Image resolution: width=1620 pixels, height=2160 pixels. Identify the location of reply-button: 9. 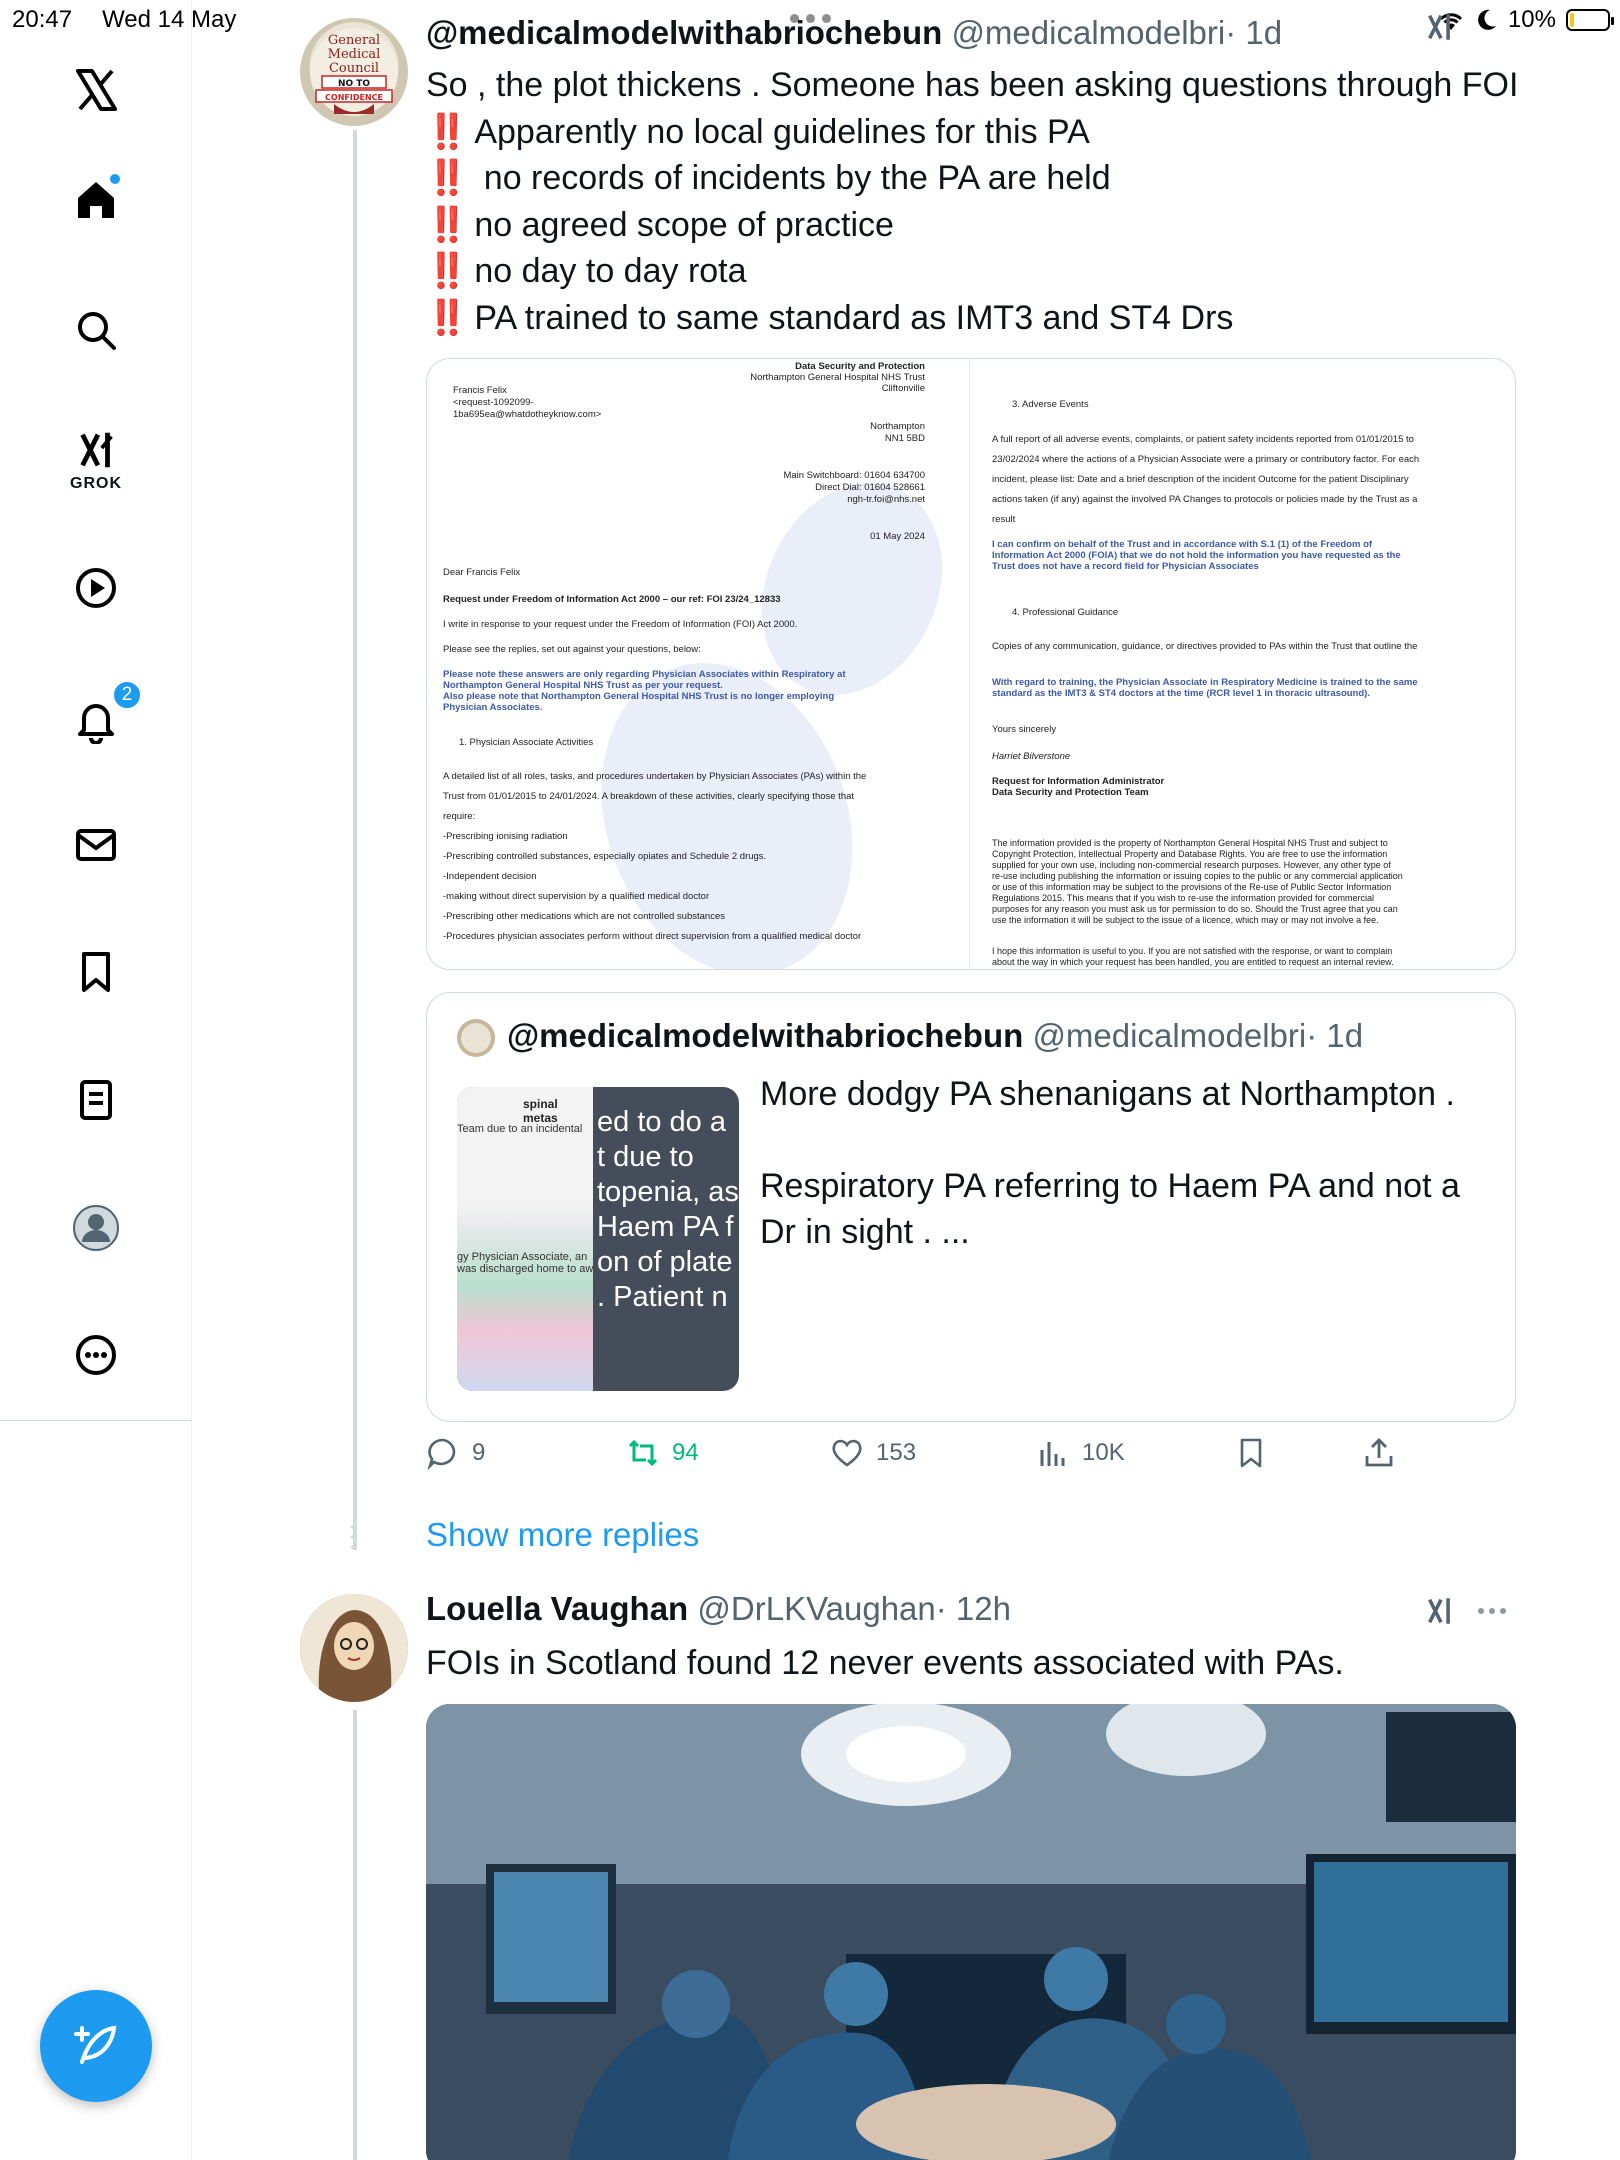
(455, 1453).